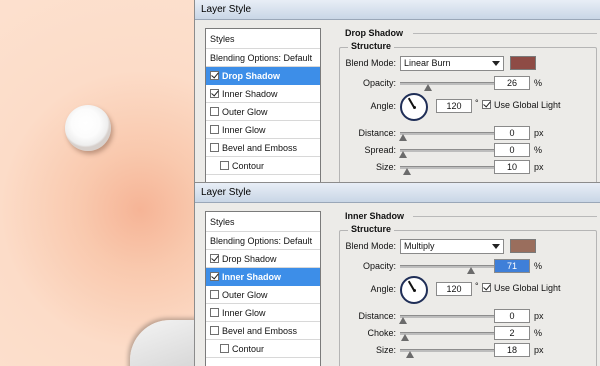 The image size is (600, 366). I want to click on dialog-title: Layer Style, so click(397, 10).